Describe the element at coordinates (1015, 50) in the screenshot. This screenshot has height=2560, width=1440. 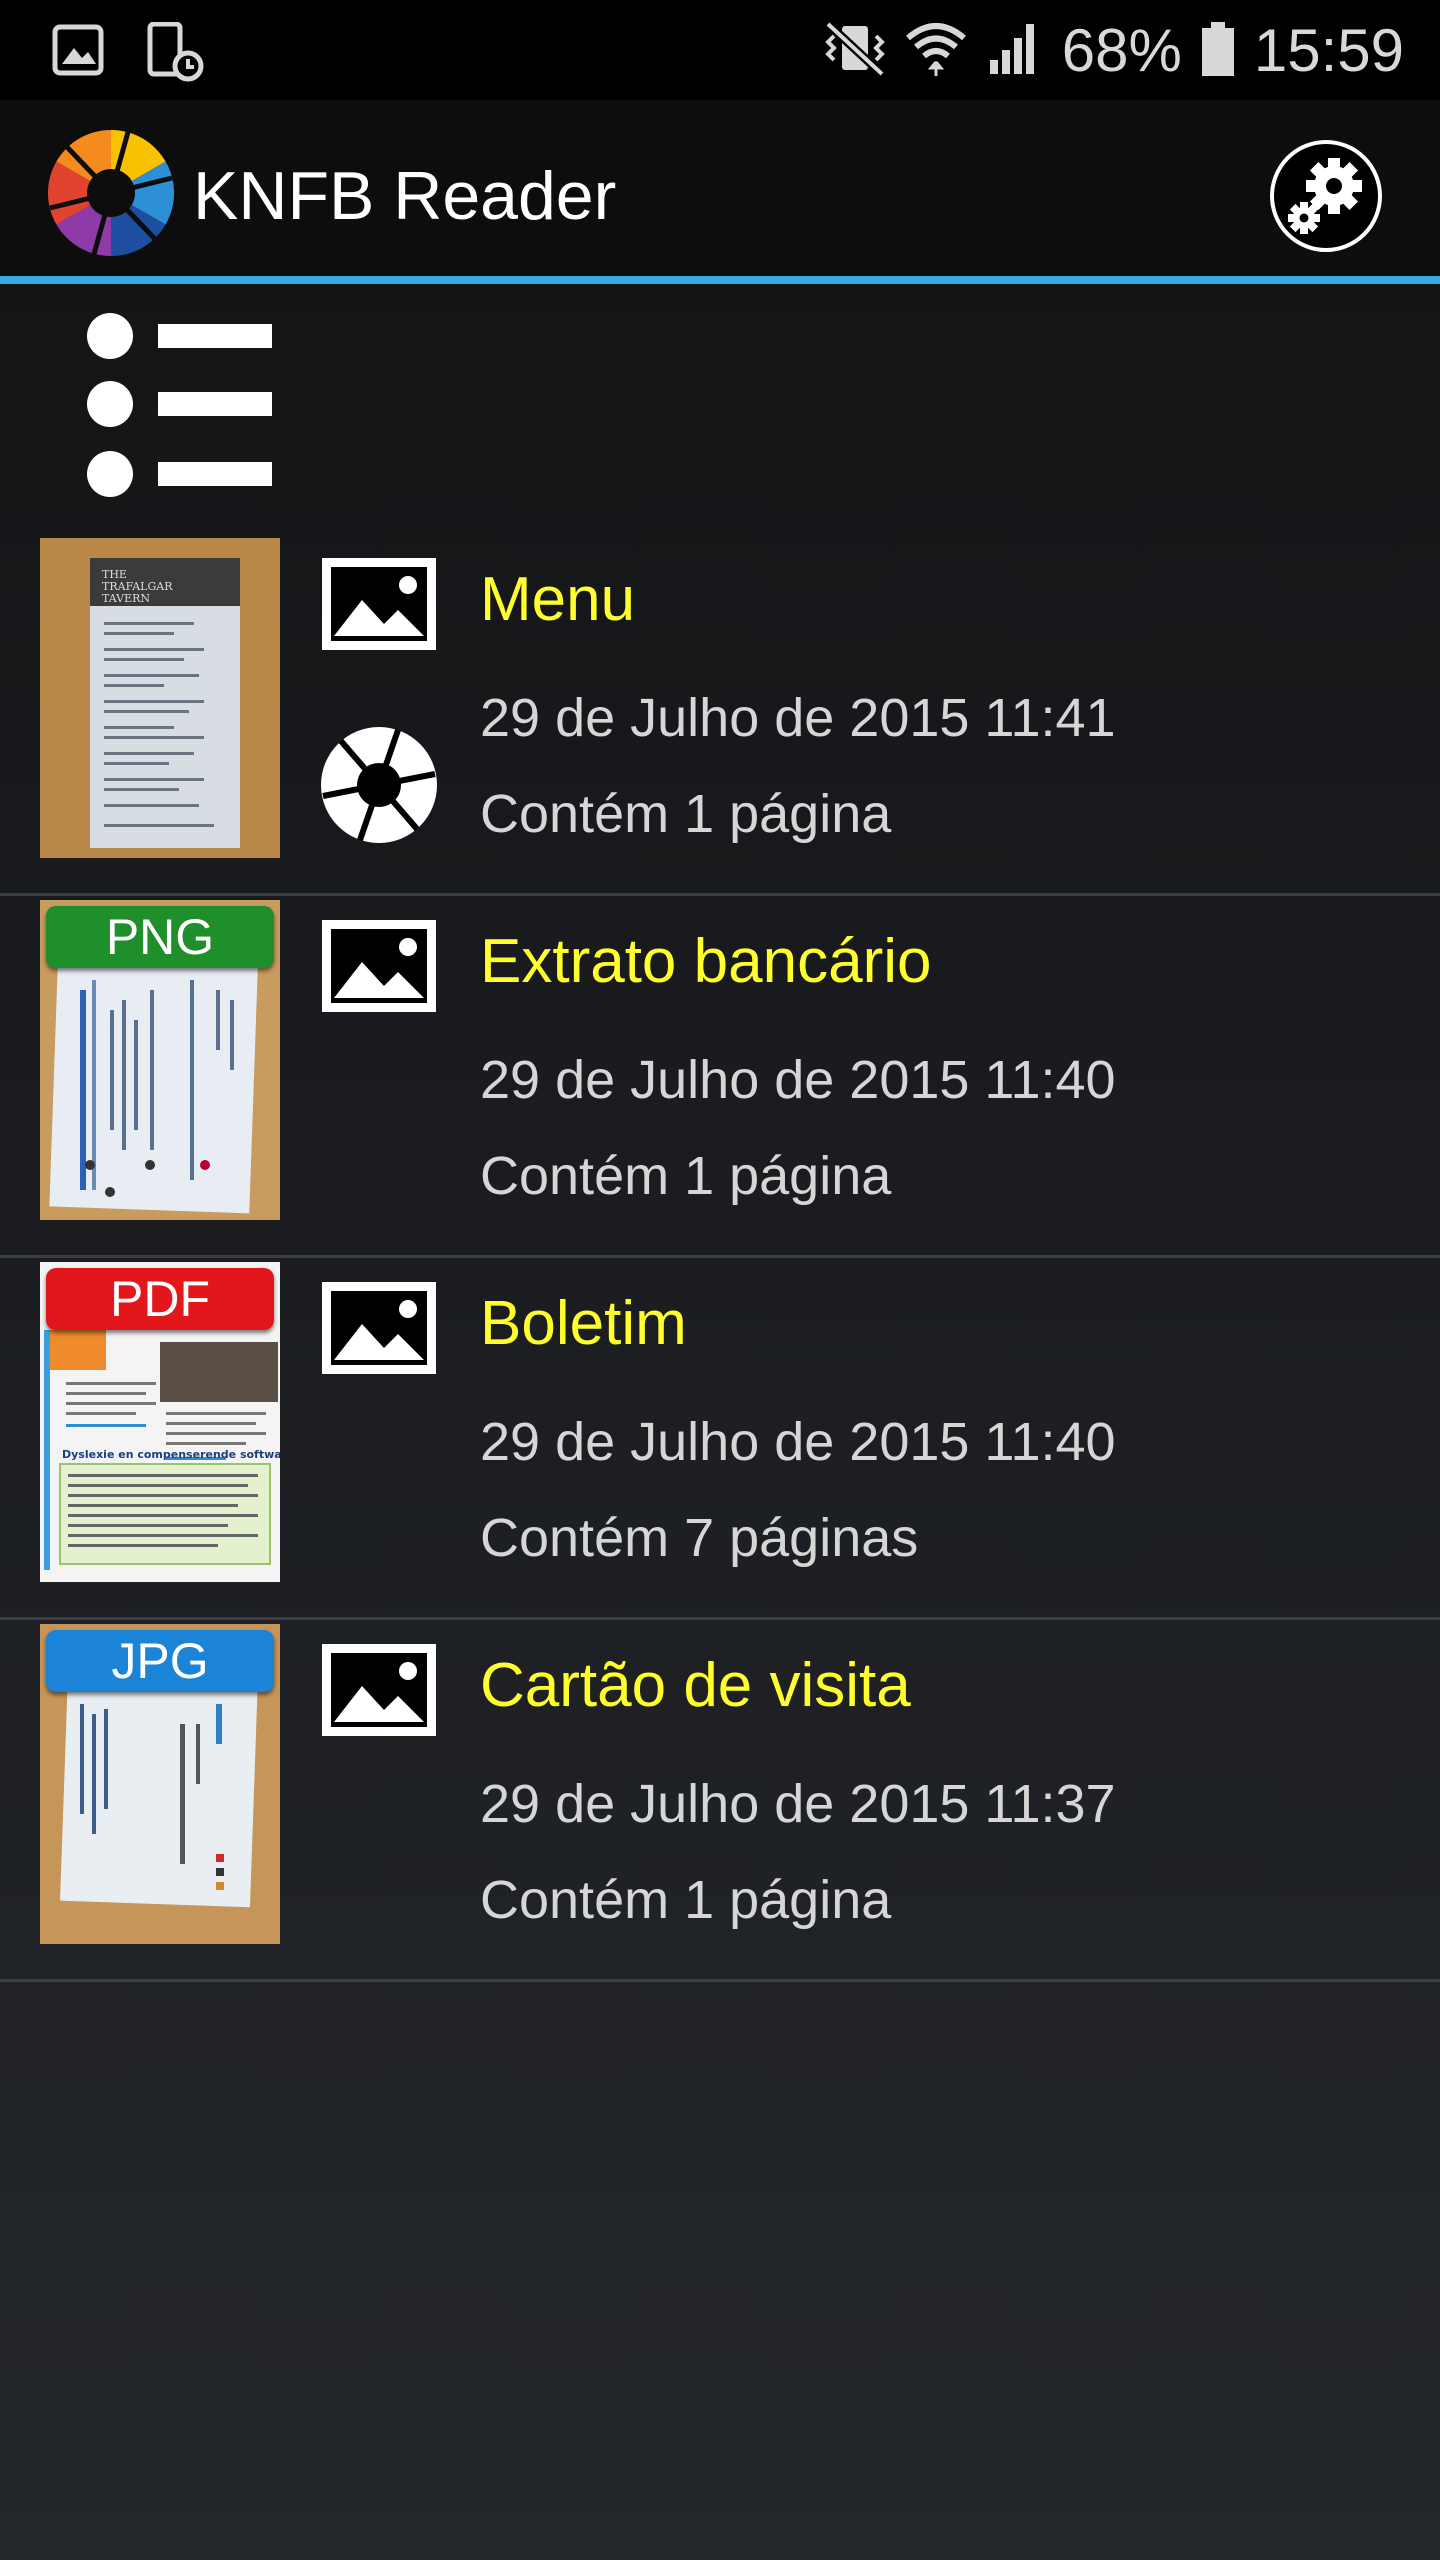
I see `signal-icon` at that location.